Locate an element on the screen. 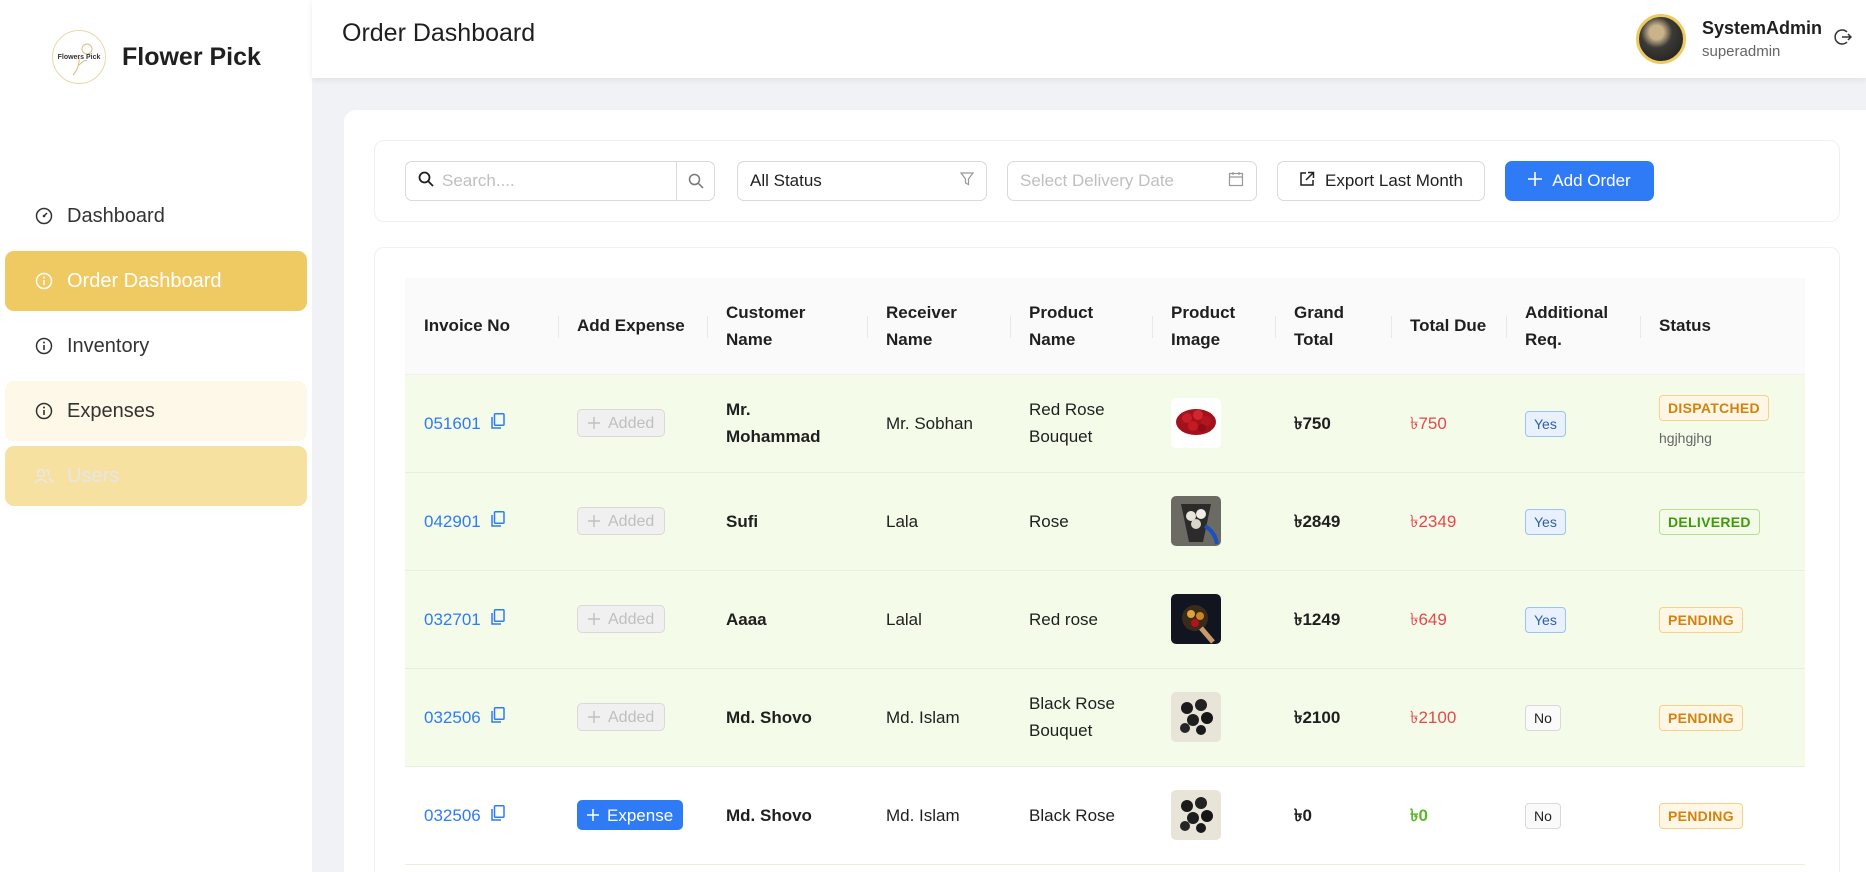  column-header: Product Name is located at coordinates (1081, 326).